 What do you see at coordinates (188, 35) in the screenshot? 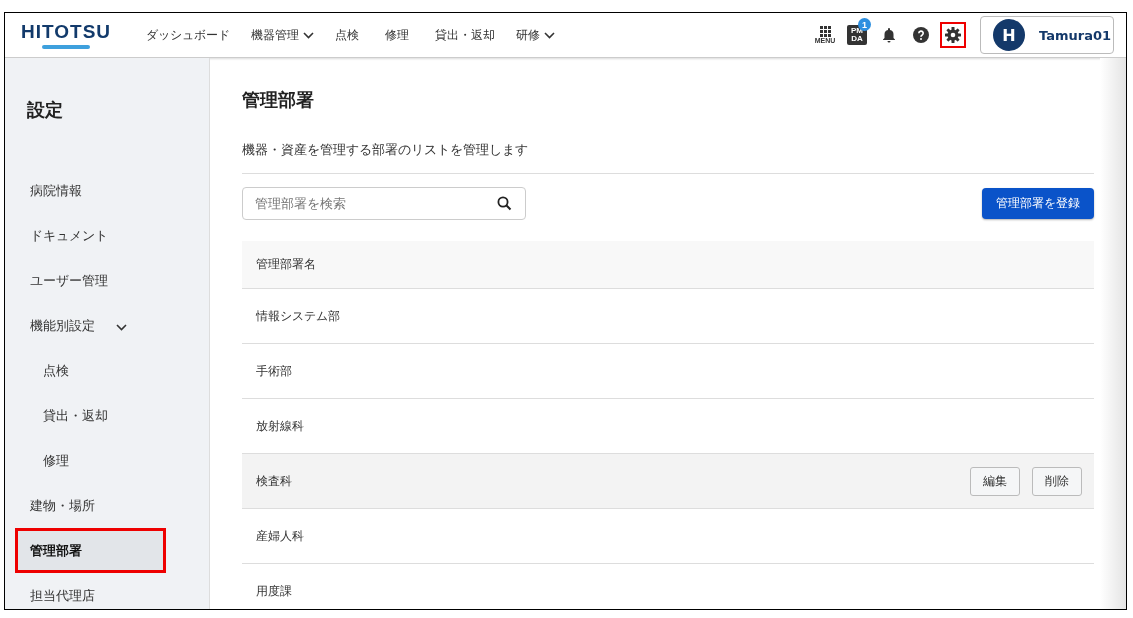
I see `nav-link: ダッシュボード` at bounding box center [188, 35].